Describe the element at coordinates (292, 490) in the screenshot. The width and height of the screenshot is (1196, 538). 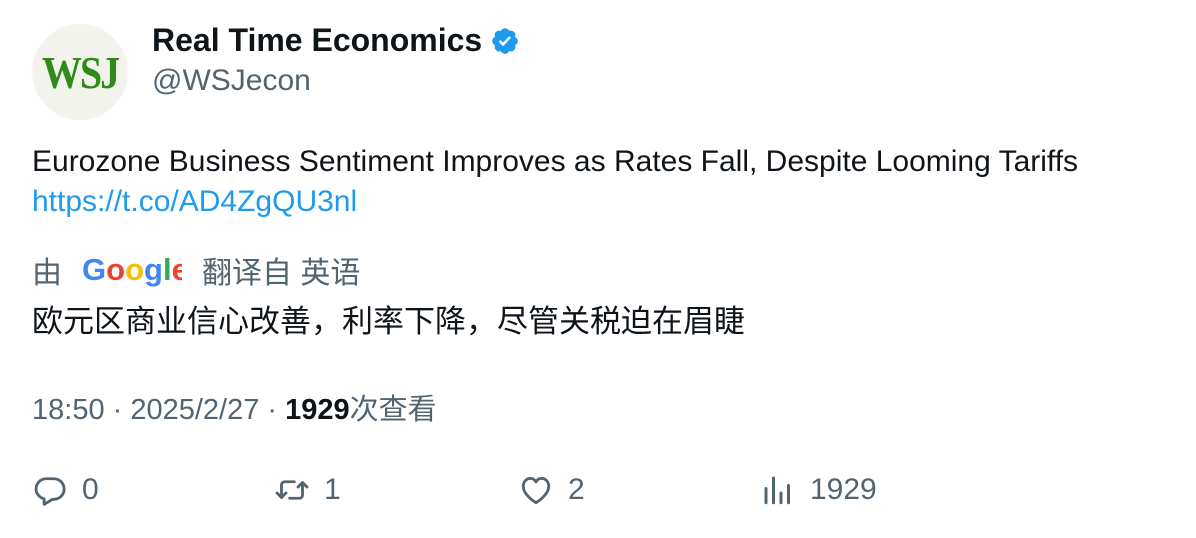
I see `repost-icon` at that location.